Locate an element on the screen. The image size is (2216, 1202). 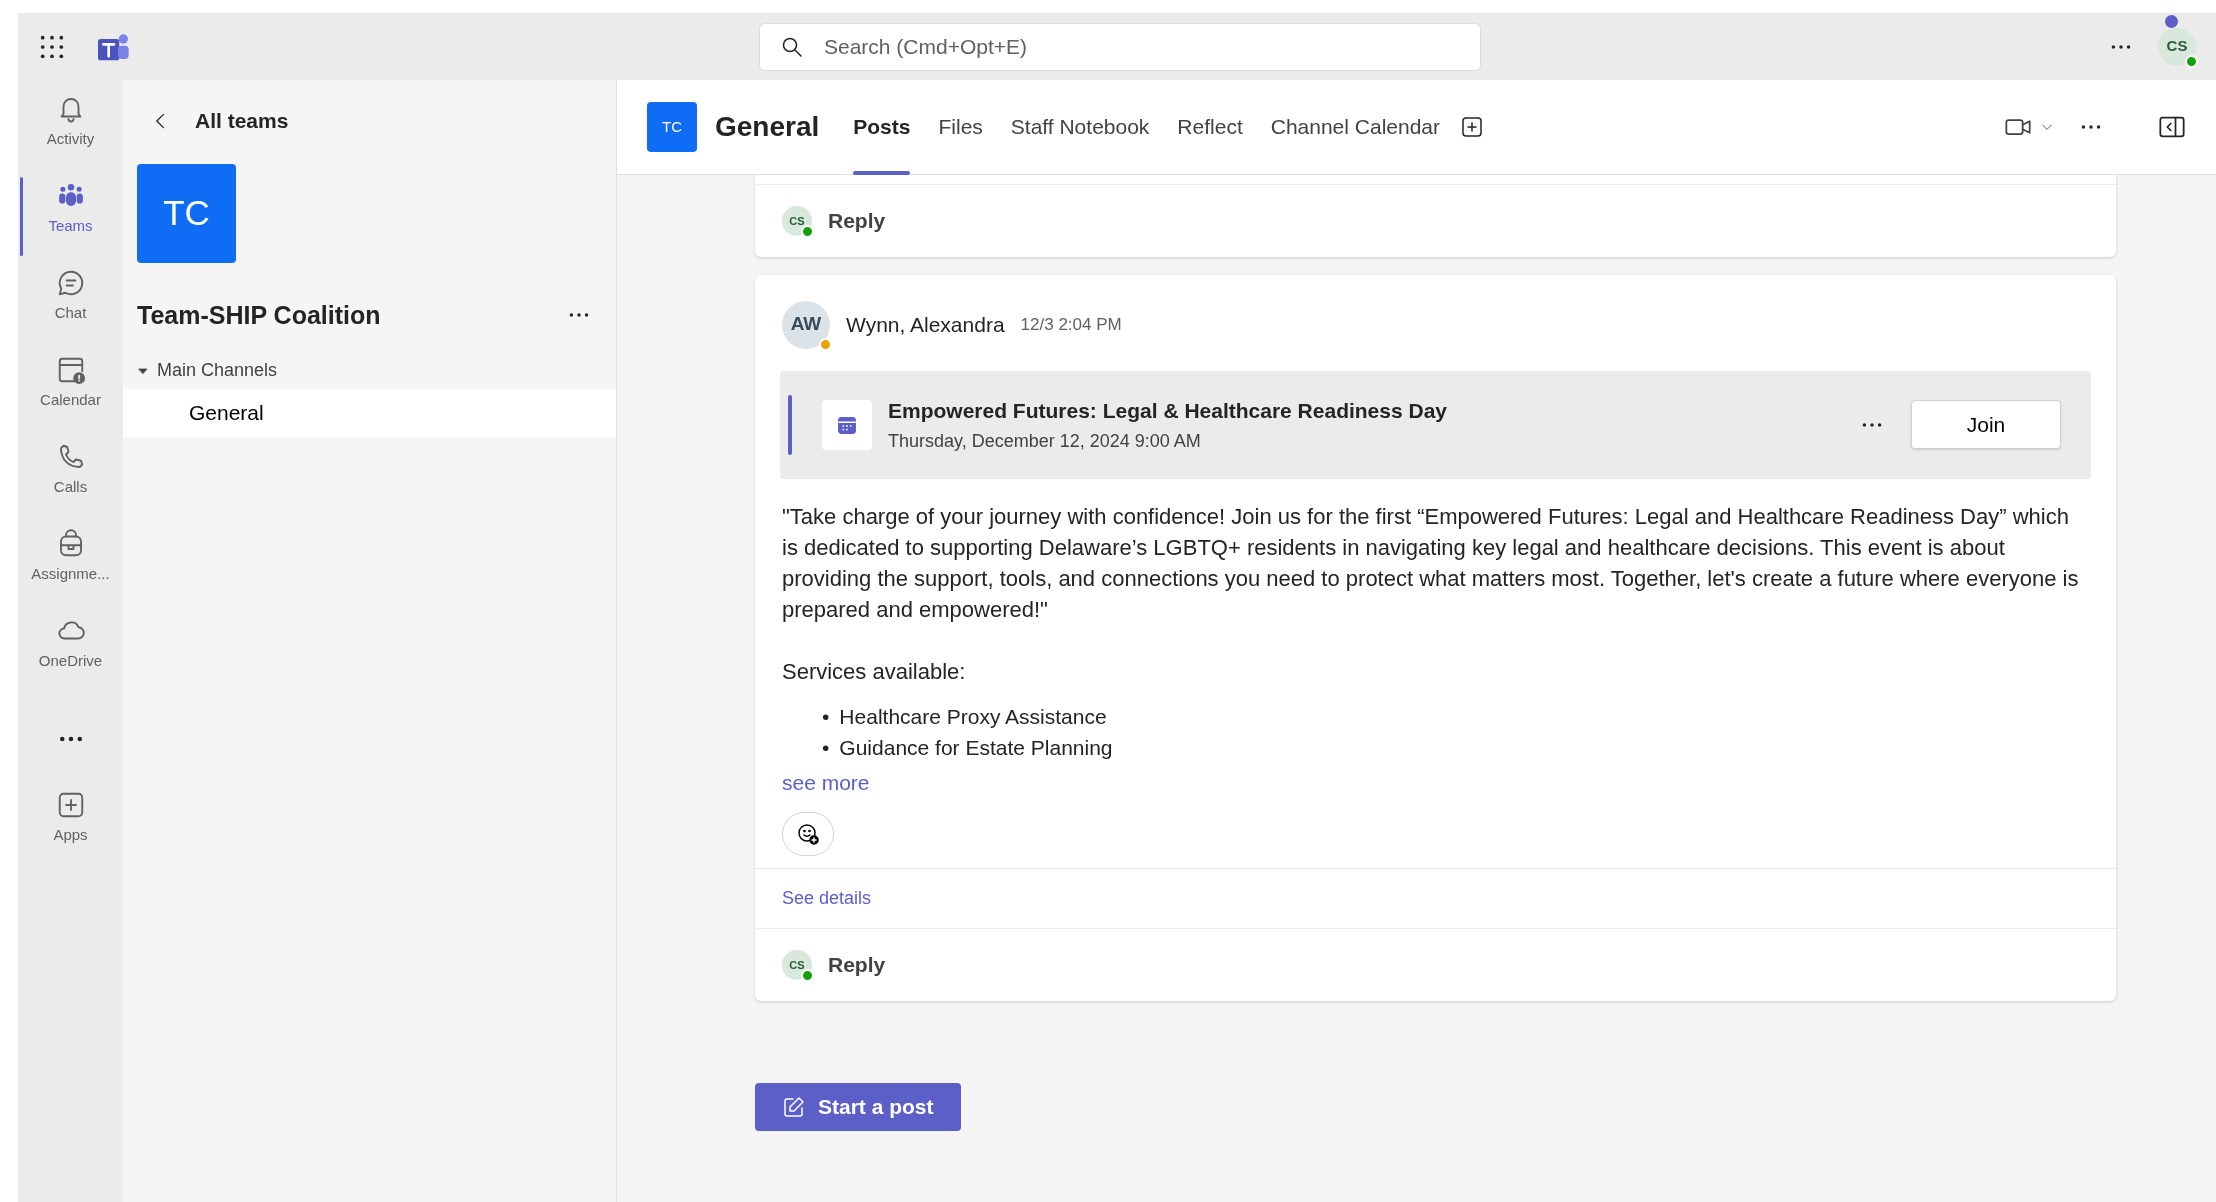
compose-icon is located at coordinates (794, 1106).